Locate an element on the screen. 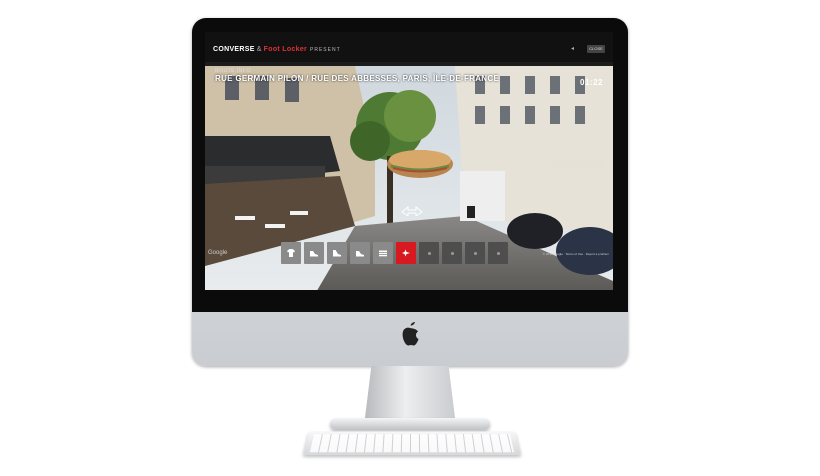  tool-converse-star-button is located at coordinates (406, 253).